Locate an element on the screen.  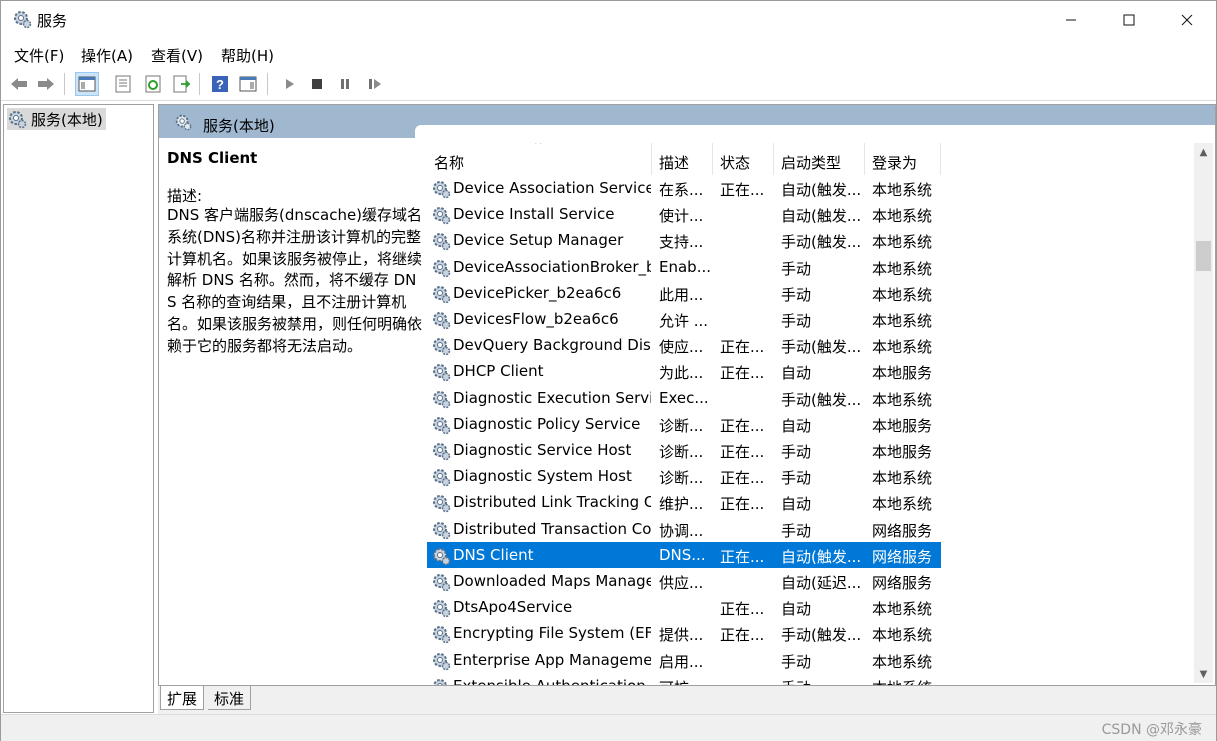
service-name: Downloaded Maps Manager is located at coordinates (552, 581).